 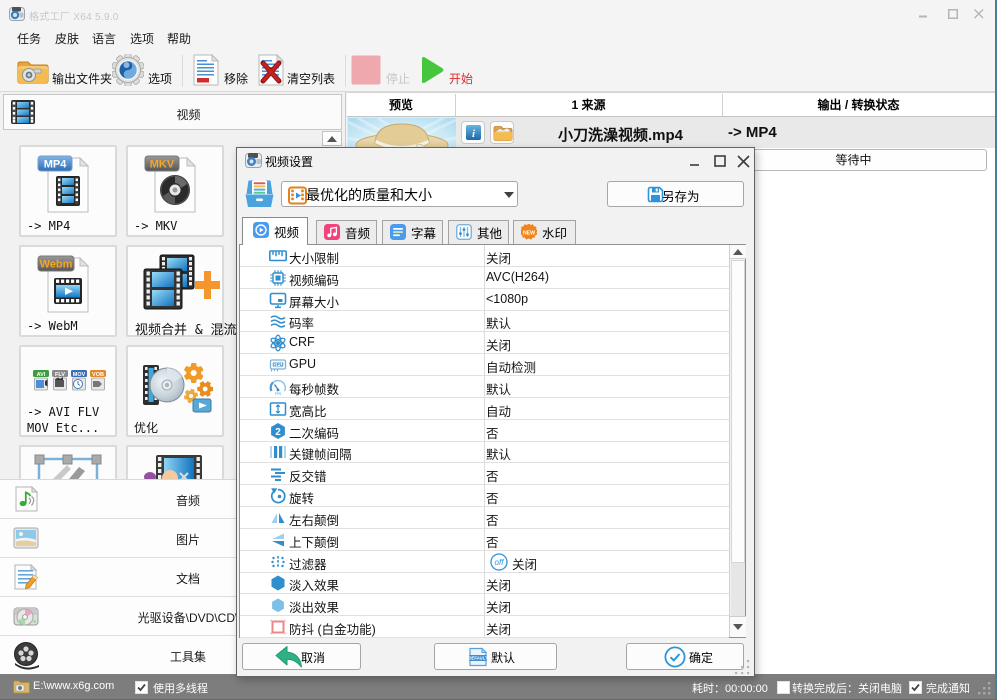 I want to click on setting-row-keyframe-interval: 关键帧间隔 默认, so click(x=484, y=452).